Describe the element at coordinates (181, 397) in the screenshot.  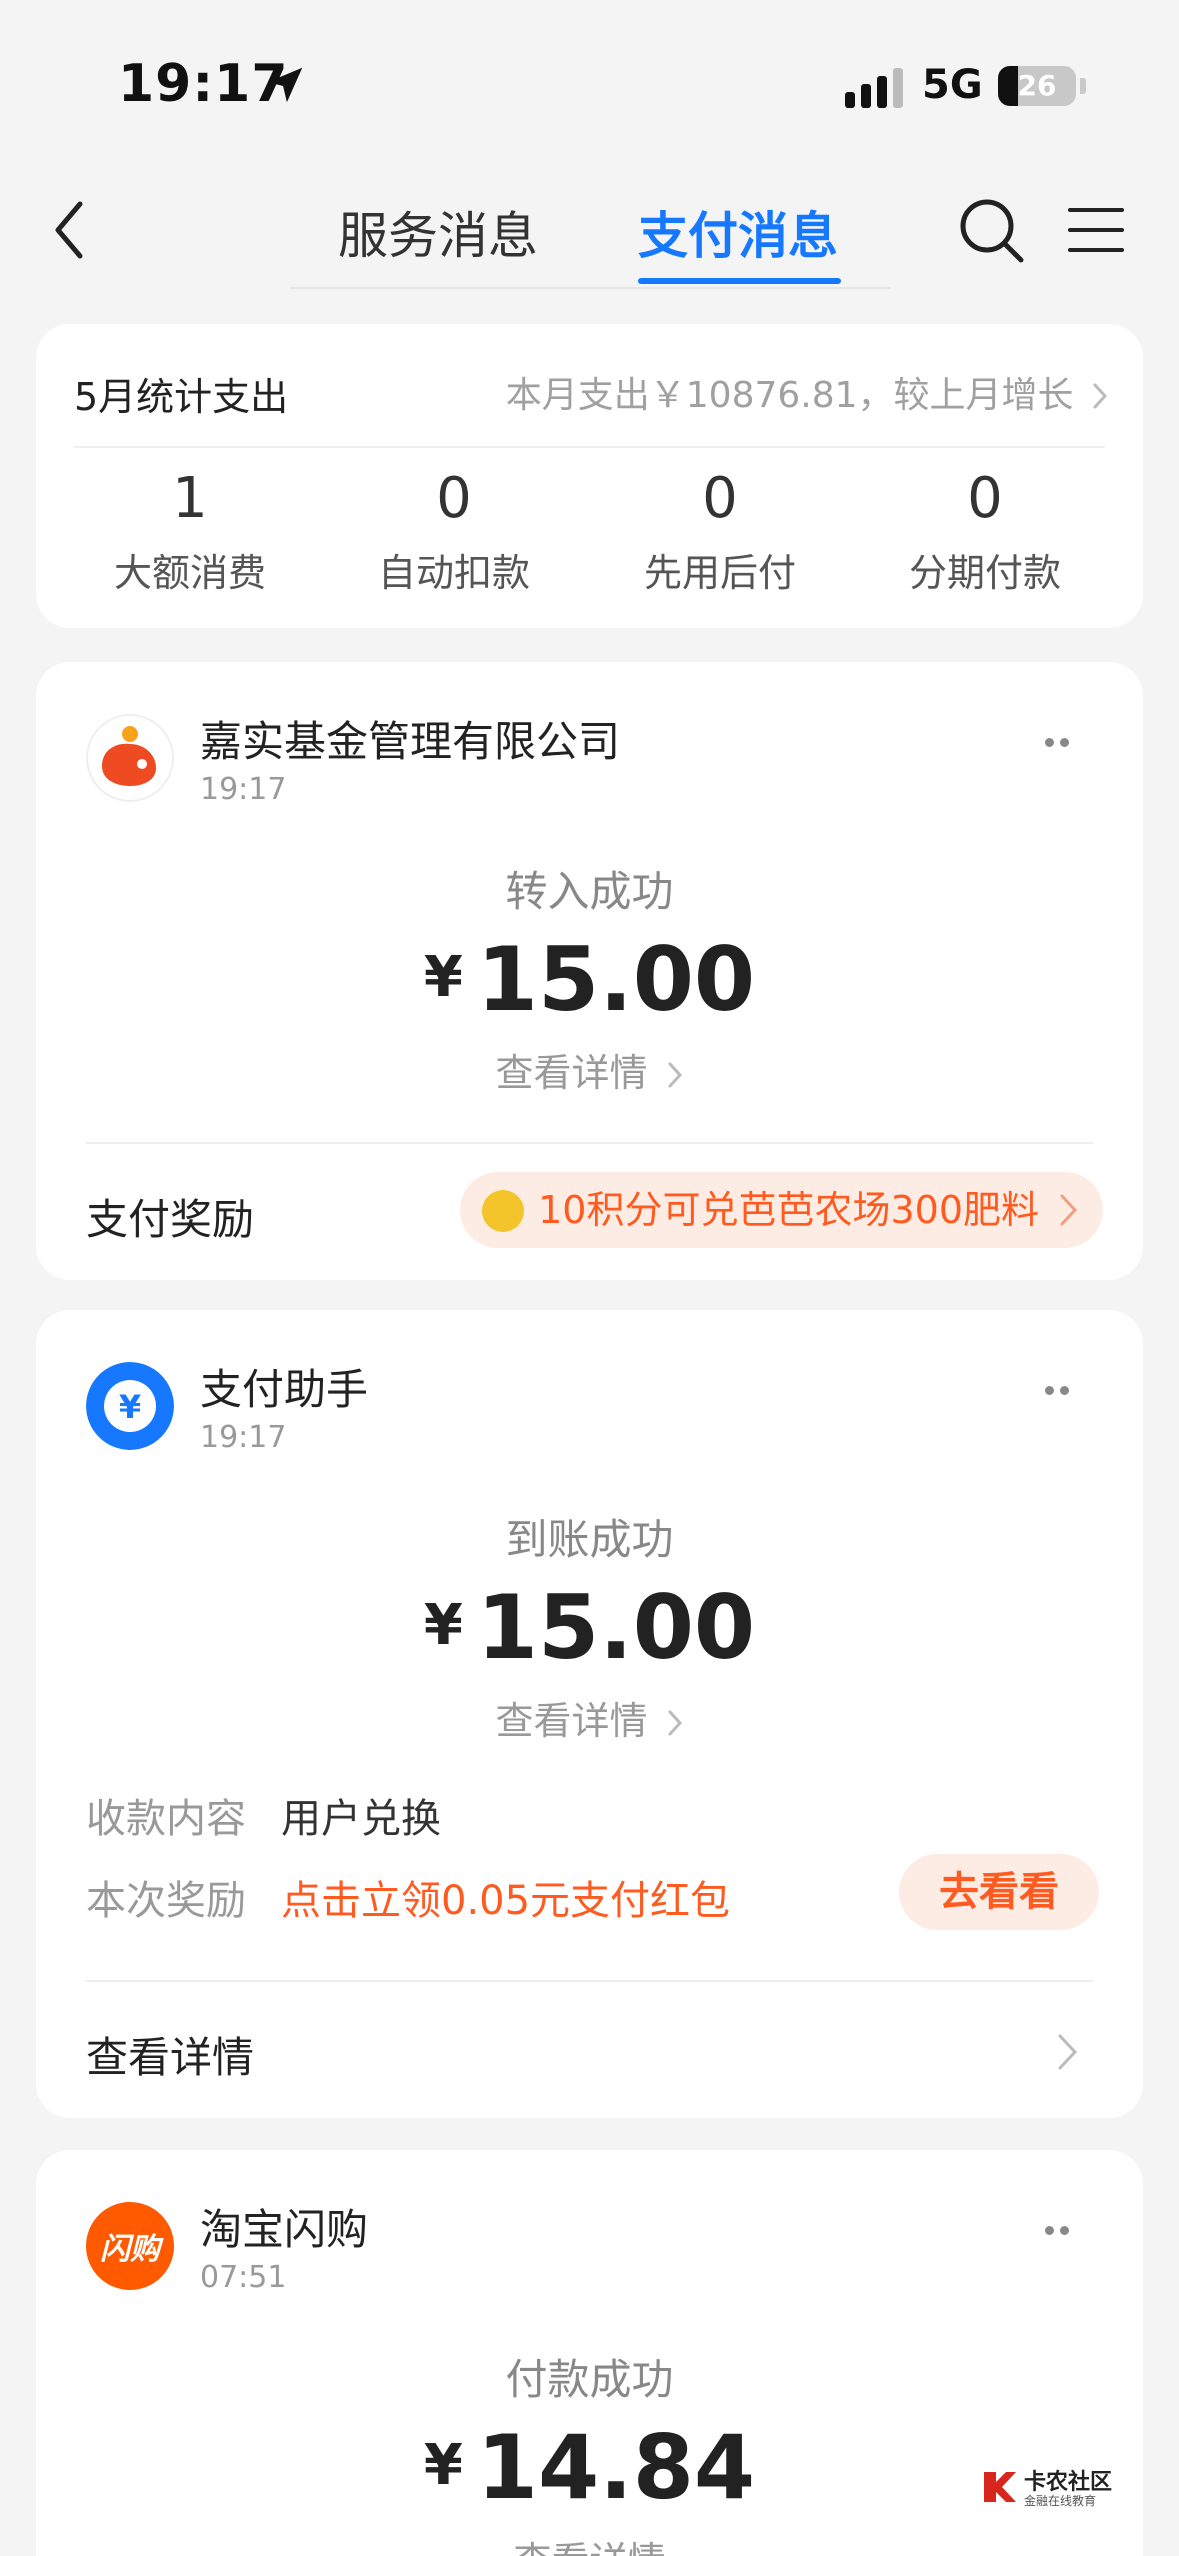
I see `summary-title: 5月统计支出` at that location.